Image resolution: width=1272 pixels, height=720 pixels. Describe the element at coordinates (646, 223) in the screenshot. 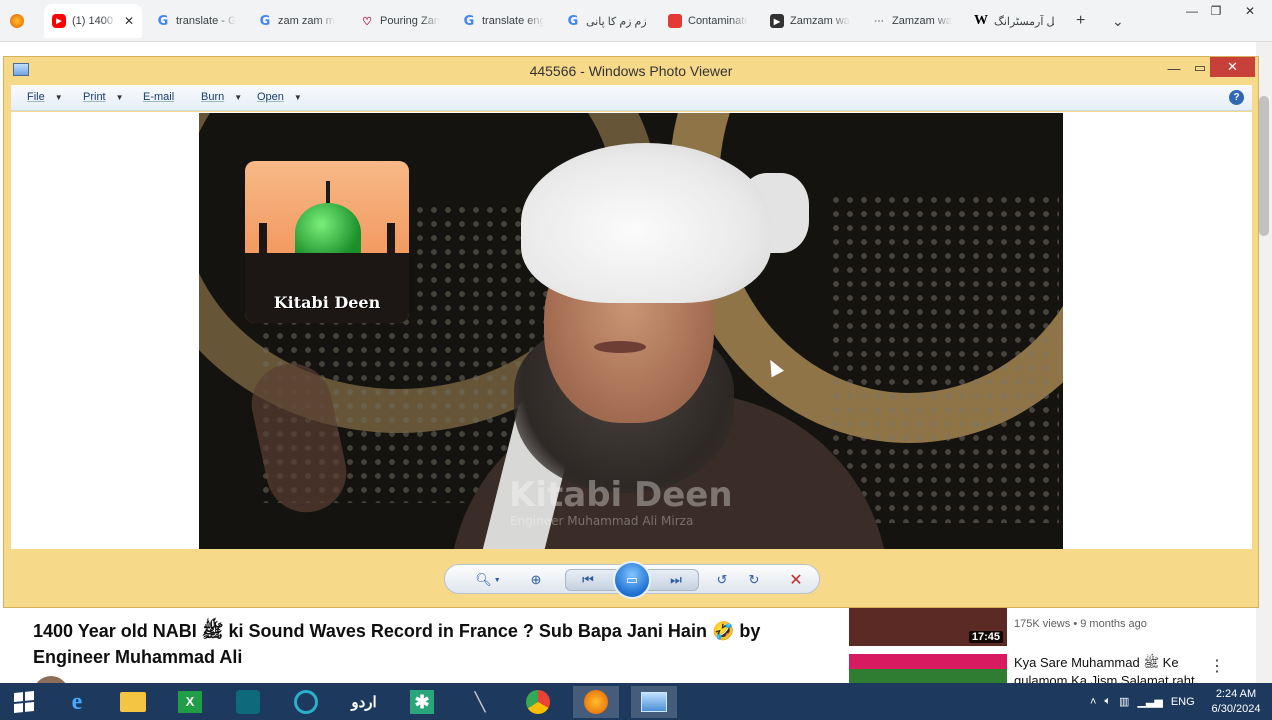

I see `speaker-turban` at that location.